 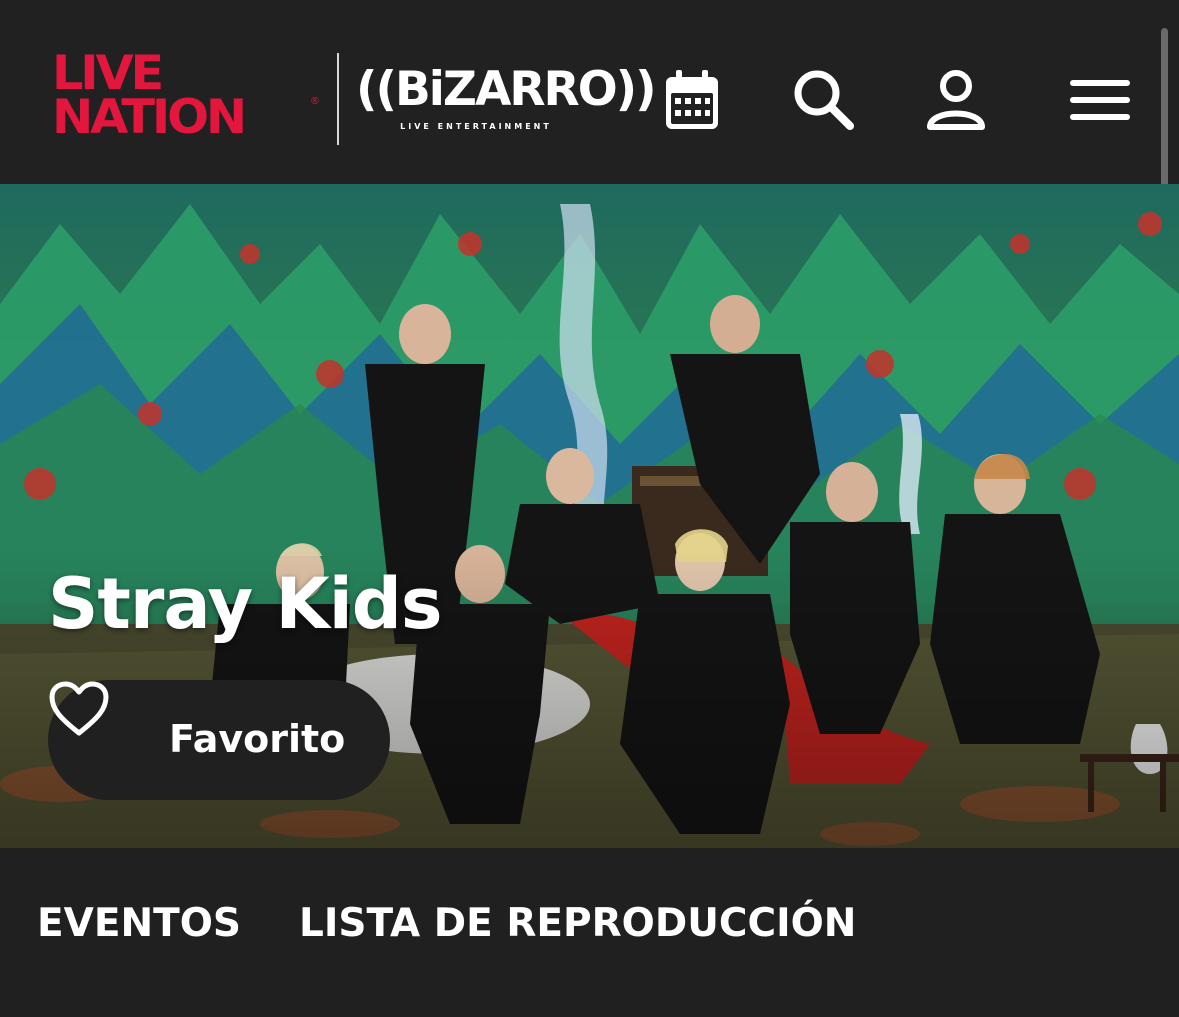 I want to click on heart-icon, so click(x=79, y=708).